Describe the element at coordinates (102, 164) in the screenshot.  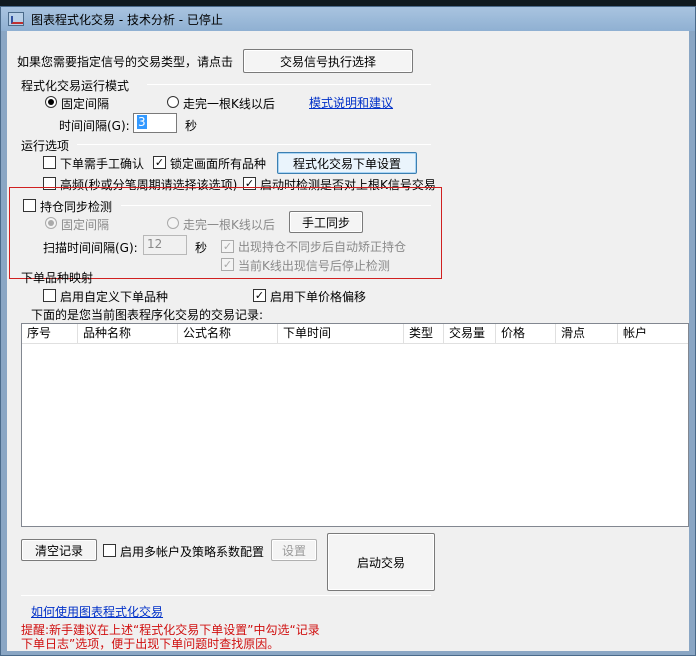
I see `manual-confirm-label: 下单需手工确认` at that location.